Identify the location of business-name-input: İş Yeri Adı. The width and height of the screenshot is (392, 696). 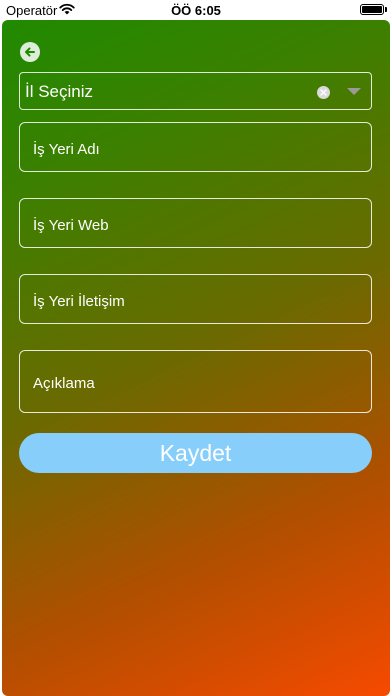
(195, 147).